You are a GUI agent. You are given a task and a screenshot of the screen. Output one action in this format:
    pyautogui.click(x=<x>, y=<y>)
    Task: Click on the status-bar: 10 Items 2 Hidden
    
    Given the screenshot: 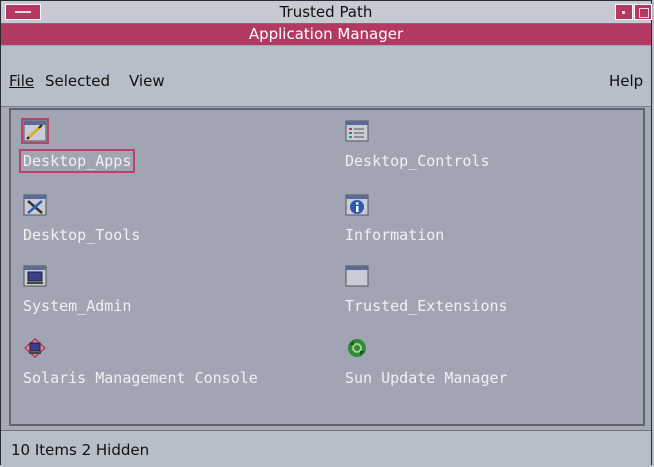 What is the action you would take?
    pyautogui.click(x=326, y=447)
    